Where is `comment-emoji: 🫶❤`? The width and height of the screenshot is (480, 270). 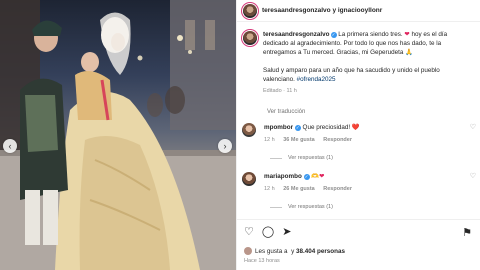
comment-emoji: 🫶❤ is located at coordinates (318, 176).